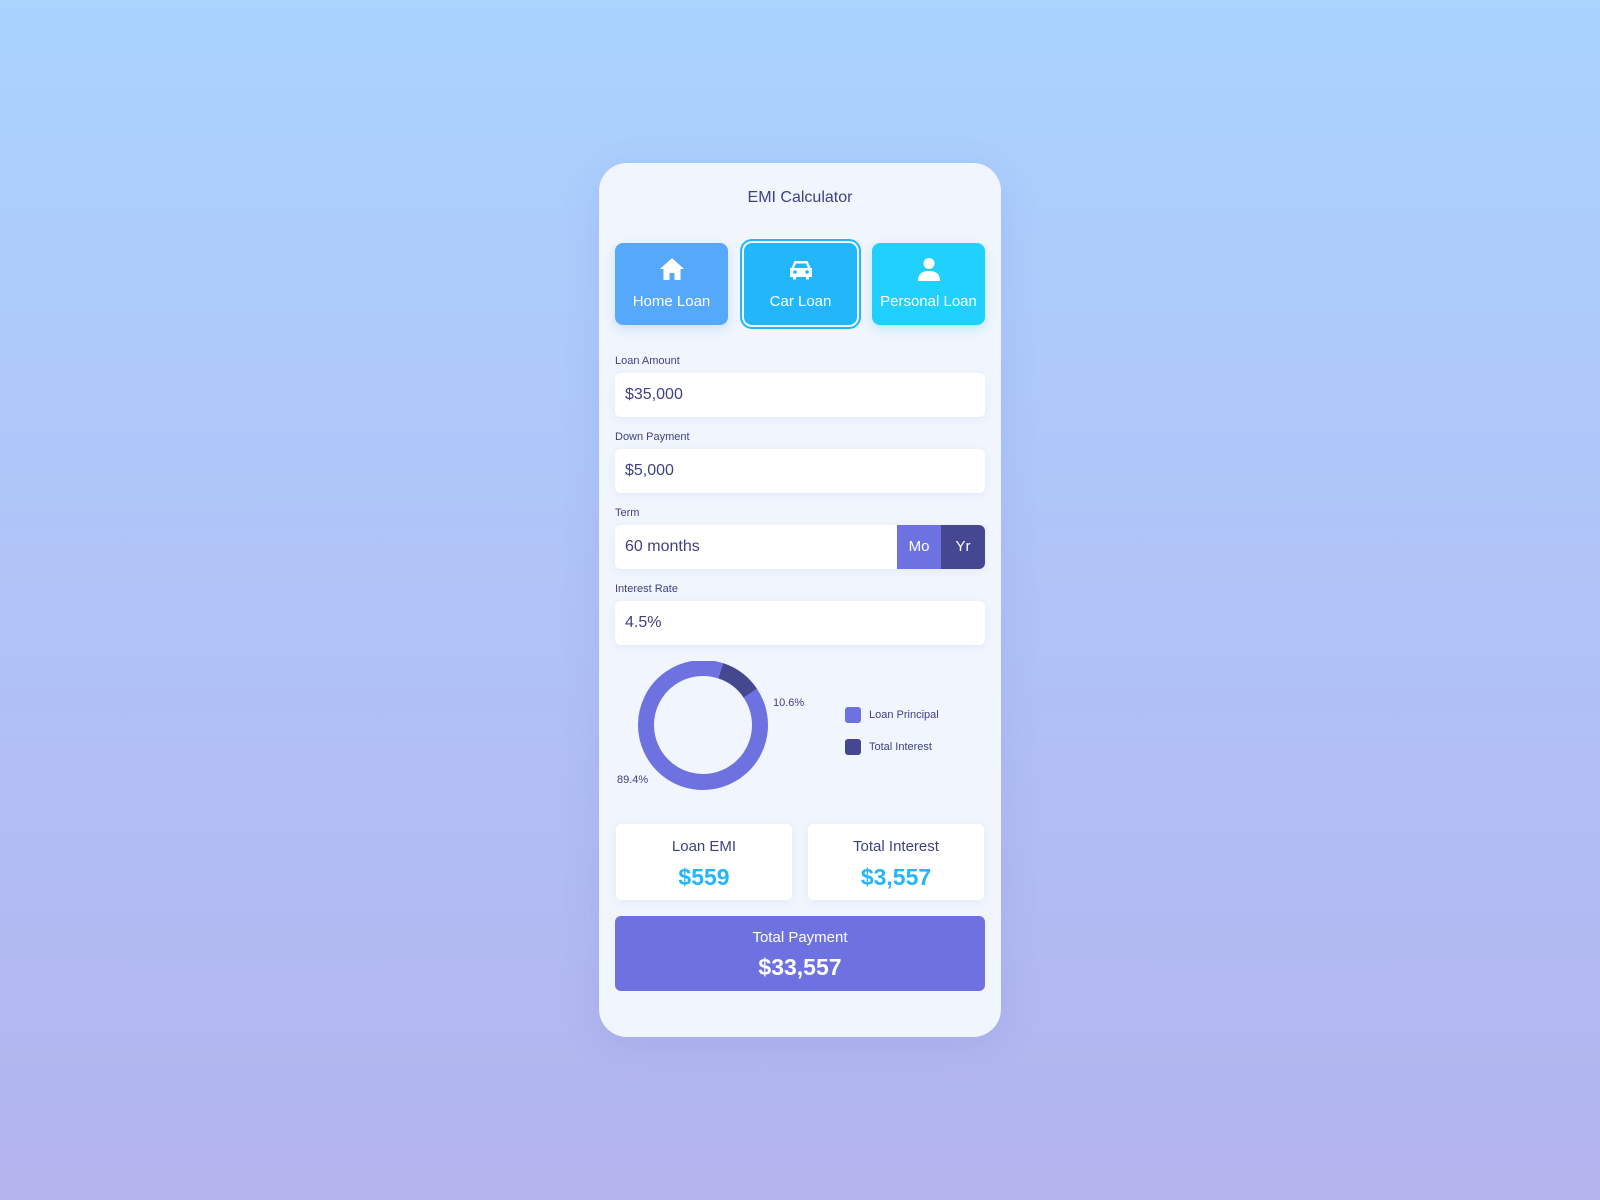 This screenshot has height=1200, width=1600. I want to click on interest-rate-label: Interest Rate, so click(646, 589).